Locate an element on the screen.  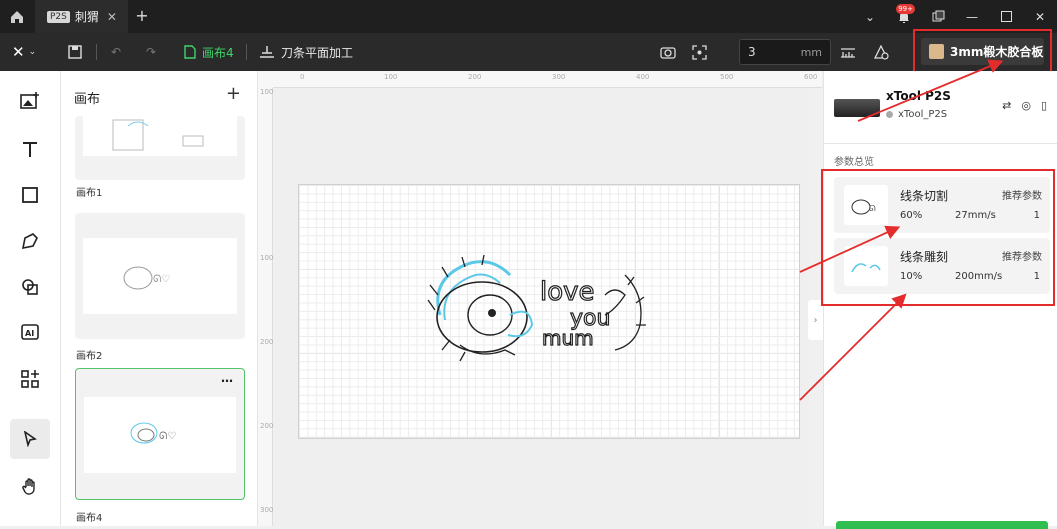
process-name: 刀条平面加工 is located at coordinates (317, 52).